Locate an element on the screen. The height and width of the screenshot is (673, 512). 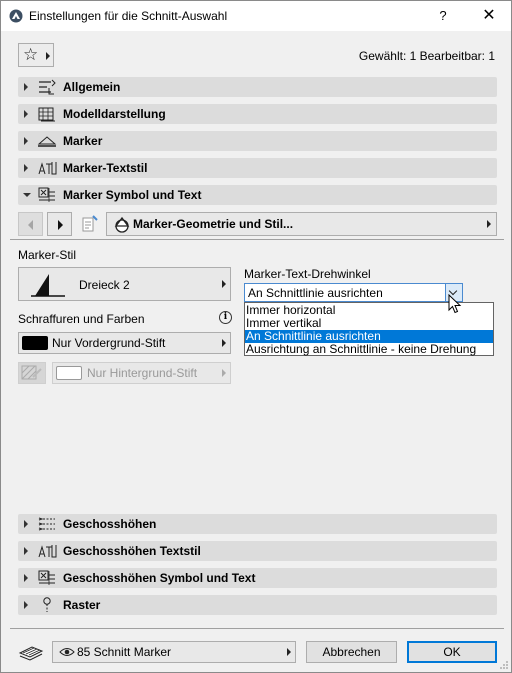
favorites-button: ☆ is located at coordinates (36, 55).